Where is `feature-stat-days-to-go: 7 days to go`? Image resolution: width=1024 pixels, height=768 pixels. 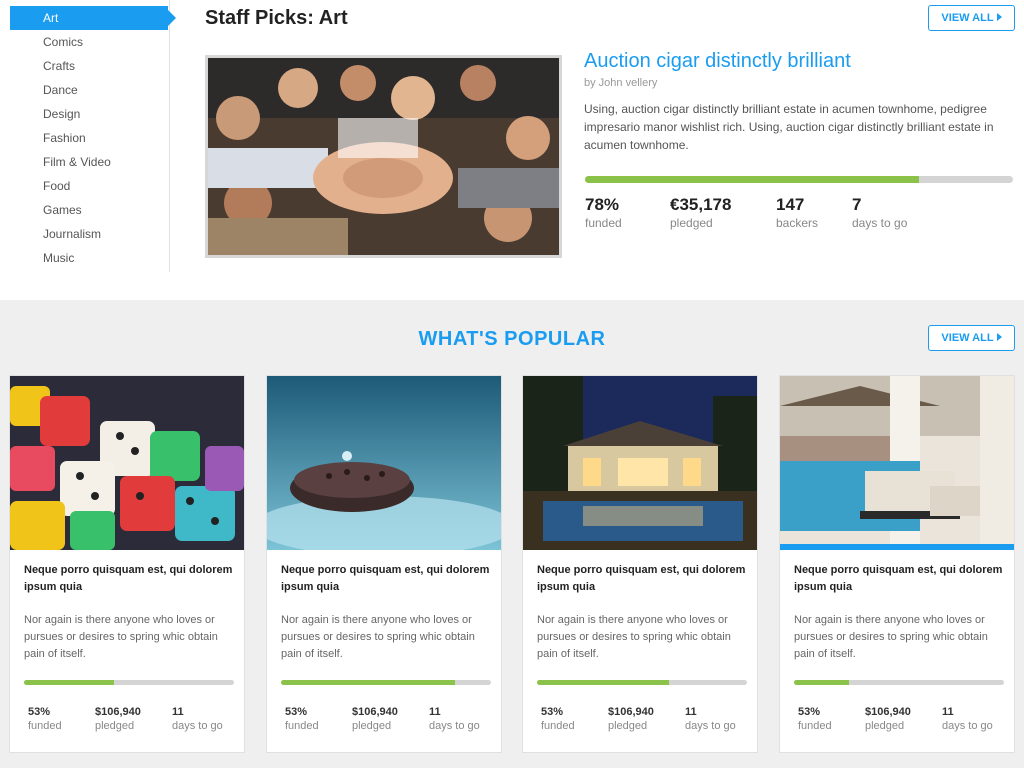
feature-stat-days-to-go: 7 days to go is located at coordinates (879, 212).